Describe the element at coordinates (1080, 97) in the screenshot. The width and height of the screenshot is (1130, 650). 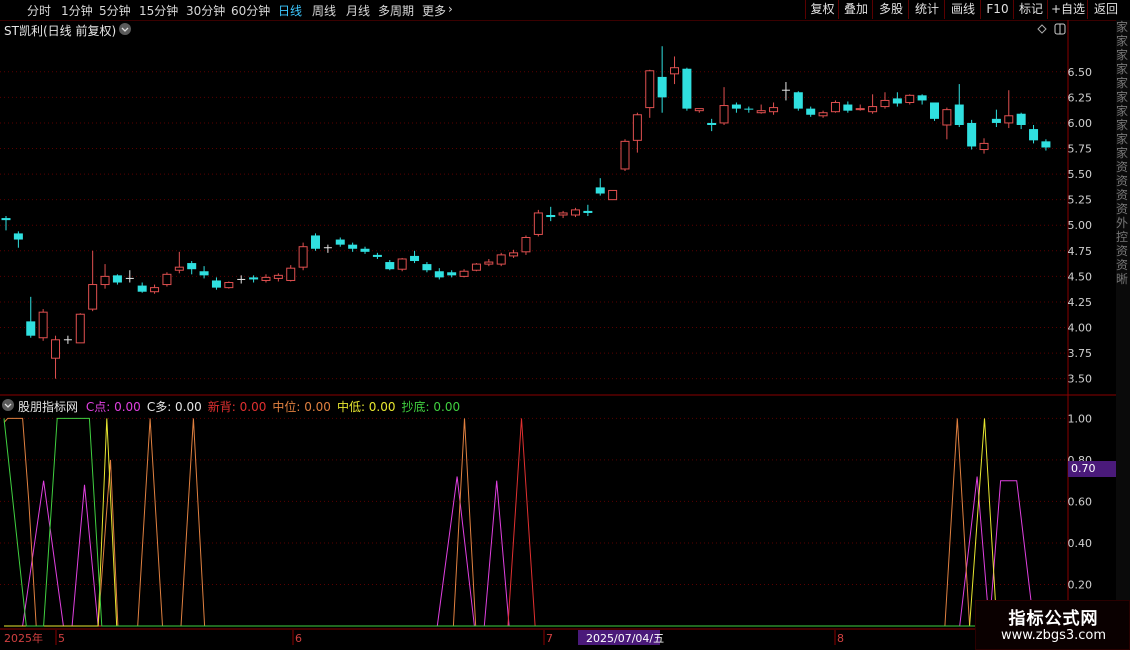
I see `price-tick-label-11: 6.25` at that location.